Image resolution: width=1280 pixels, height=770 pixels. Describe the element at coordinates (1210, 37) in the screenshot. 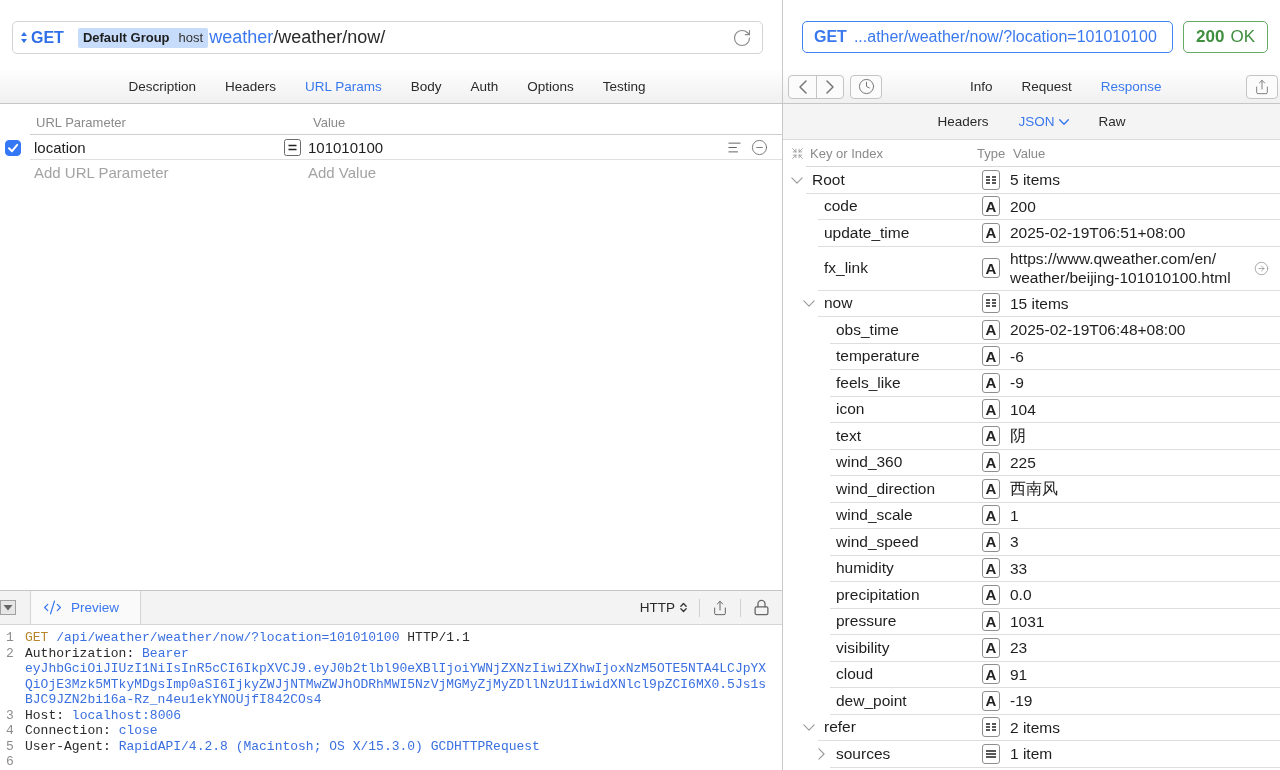

I see `status-code: 200` at that location.